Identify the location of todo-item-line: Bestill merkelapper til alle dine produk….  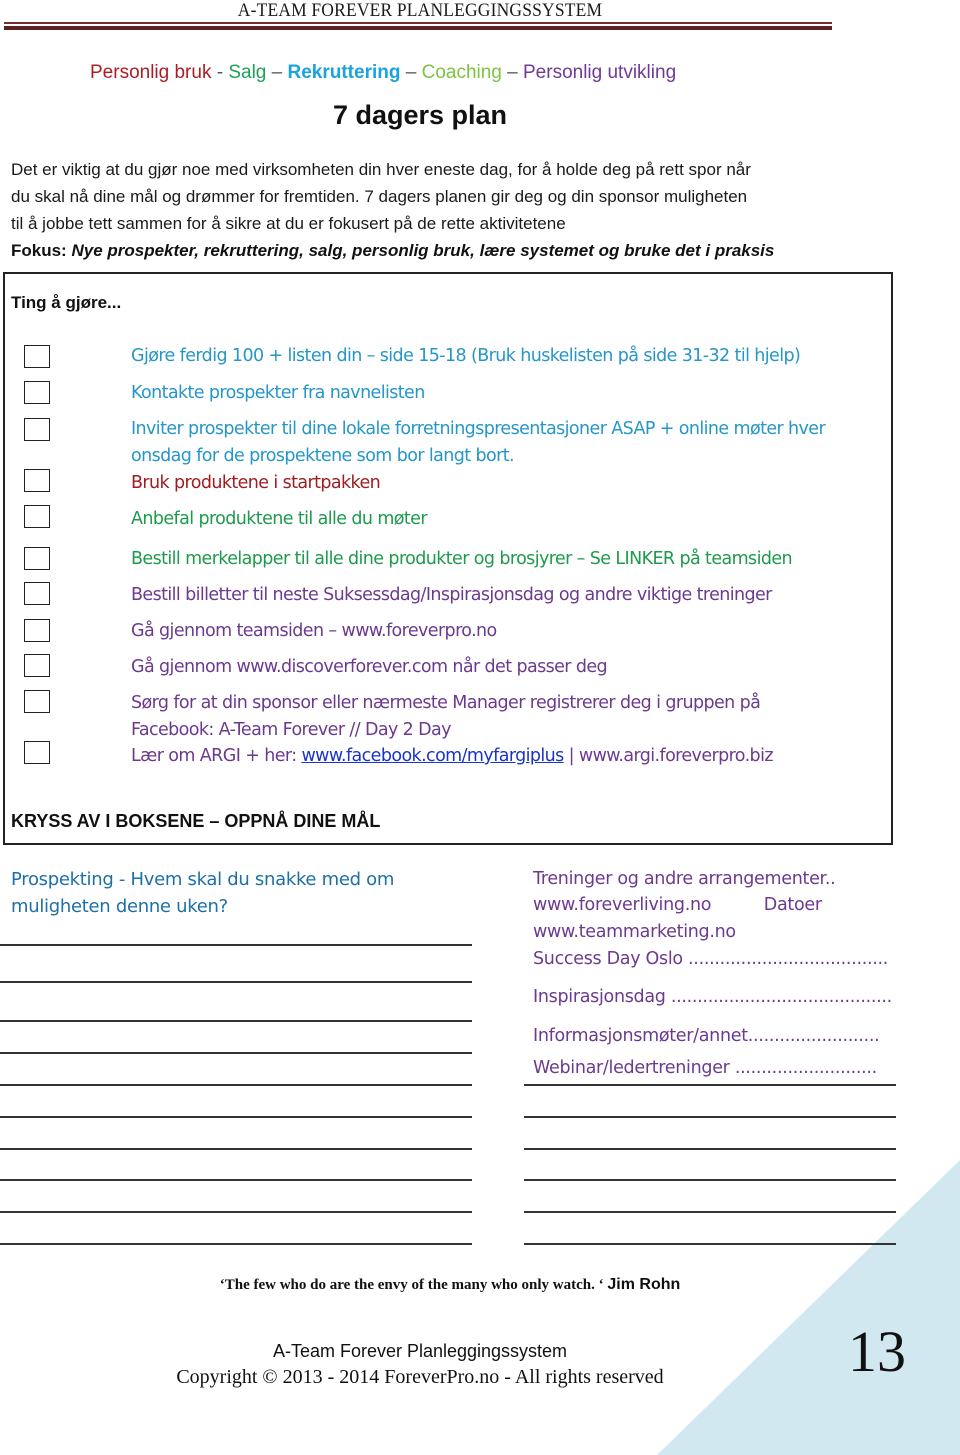
(462, 559).